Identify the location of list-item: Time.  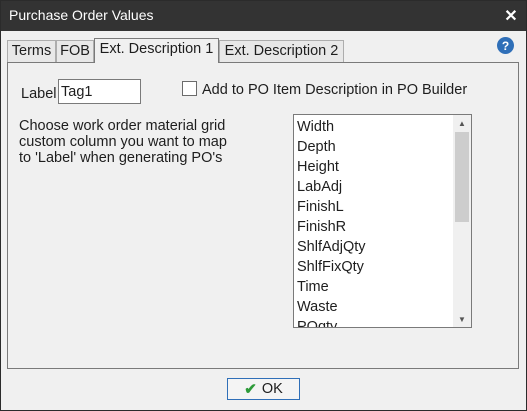
(374, 287).